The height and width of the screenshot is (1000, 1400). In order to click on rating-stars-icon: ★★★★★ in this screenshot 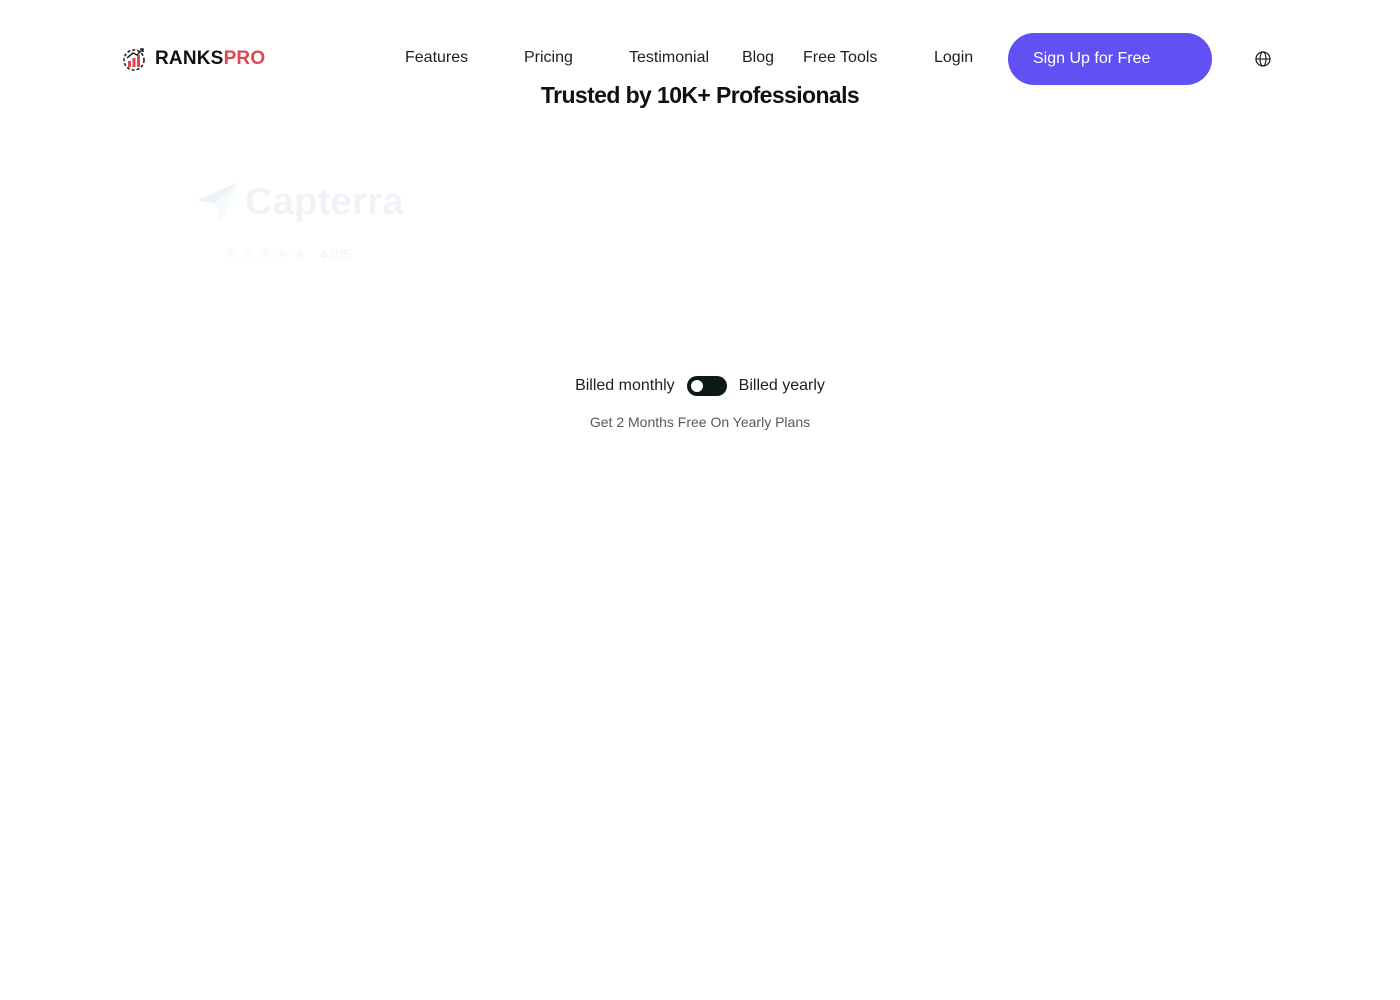, I will do `click(266, 253)`.